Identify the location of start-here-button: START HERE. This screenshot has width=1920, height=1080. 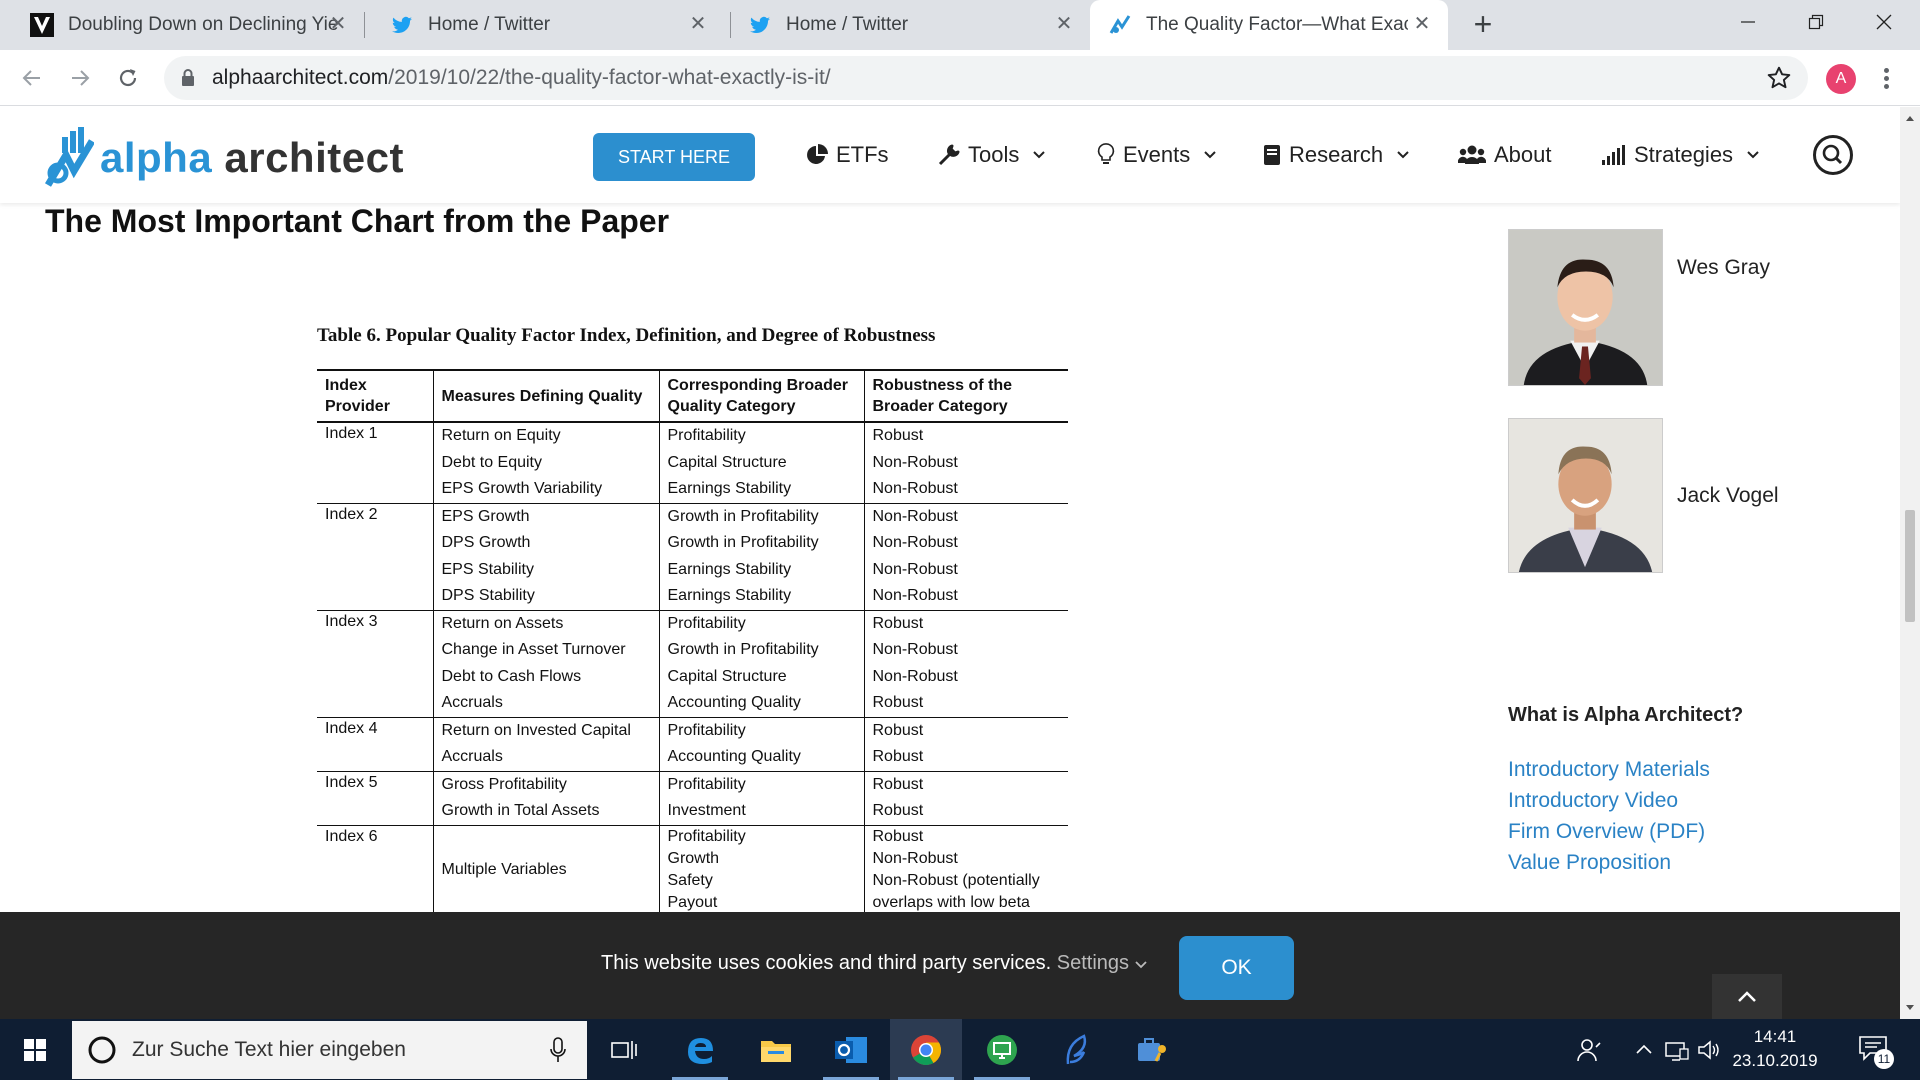
(674, 157).